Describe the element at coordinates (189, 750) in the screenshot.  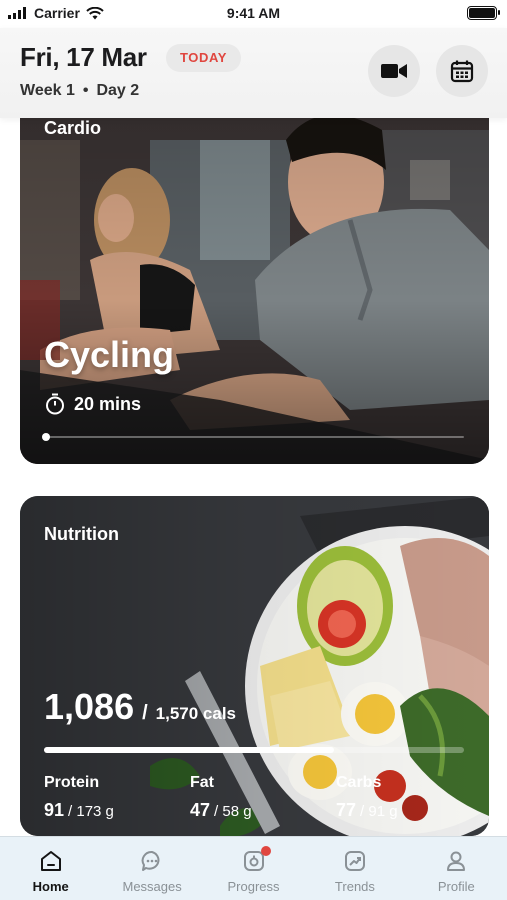
I see `calorie-progress-fill` at that location.